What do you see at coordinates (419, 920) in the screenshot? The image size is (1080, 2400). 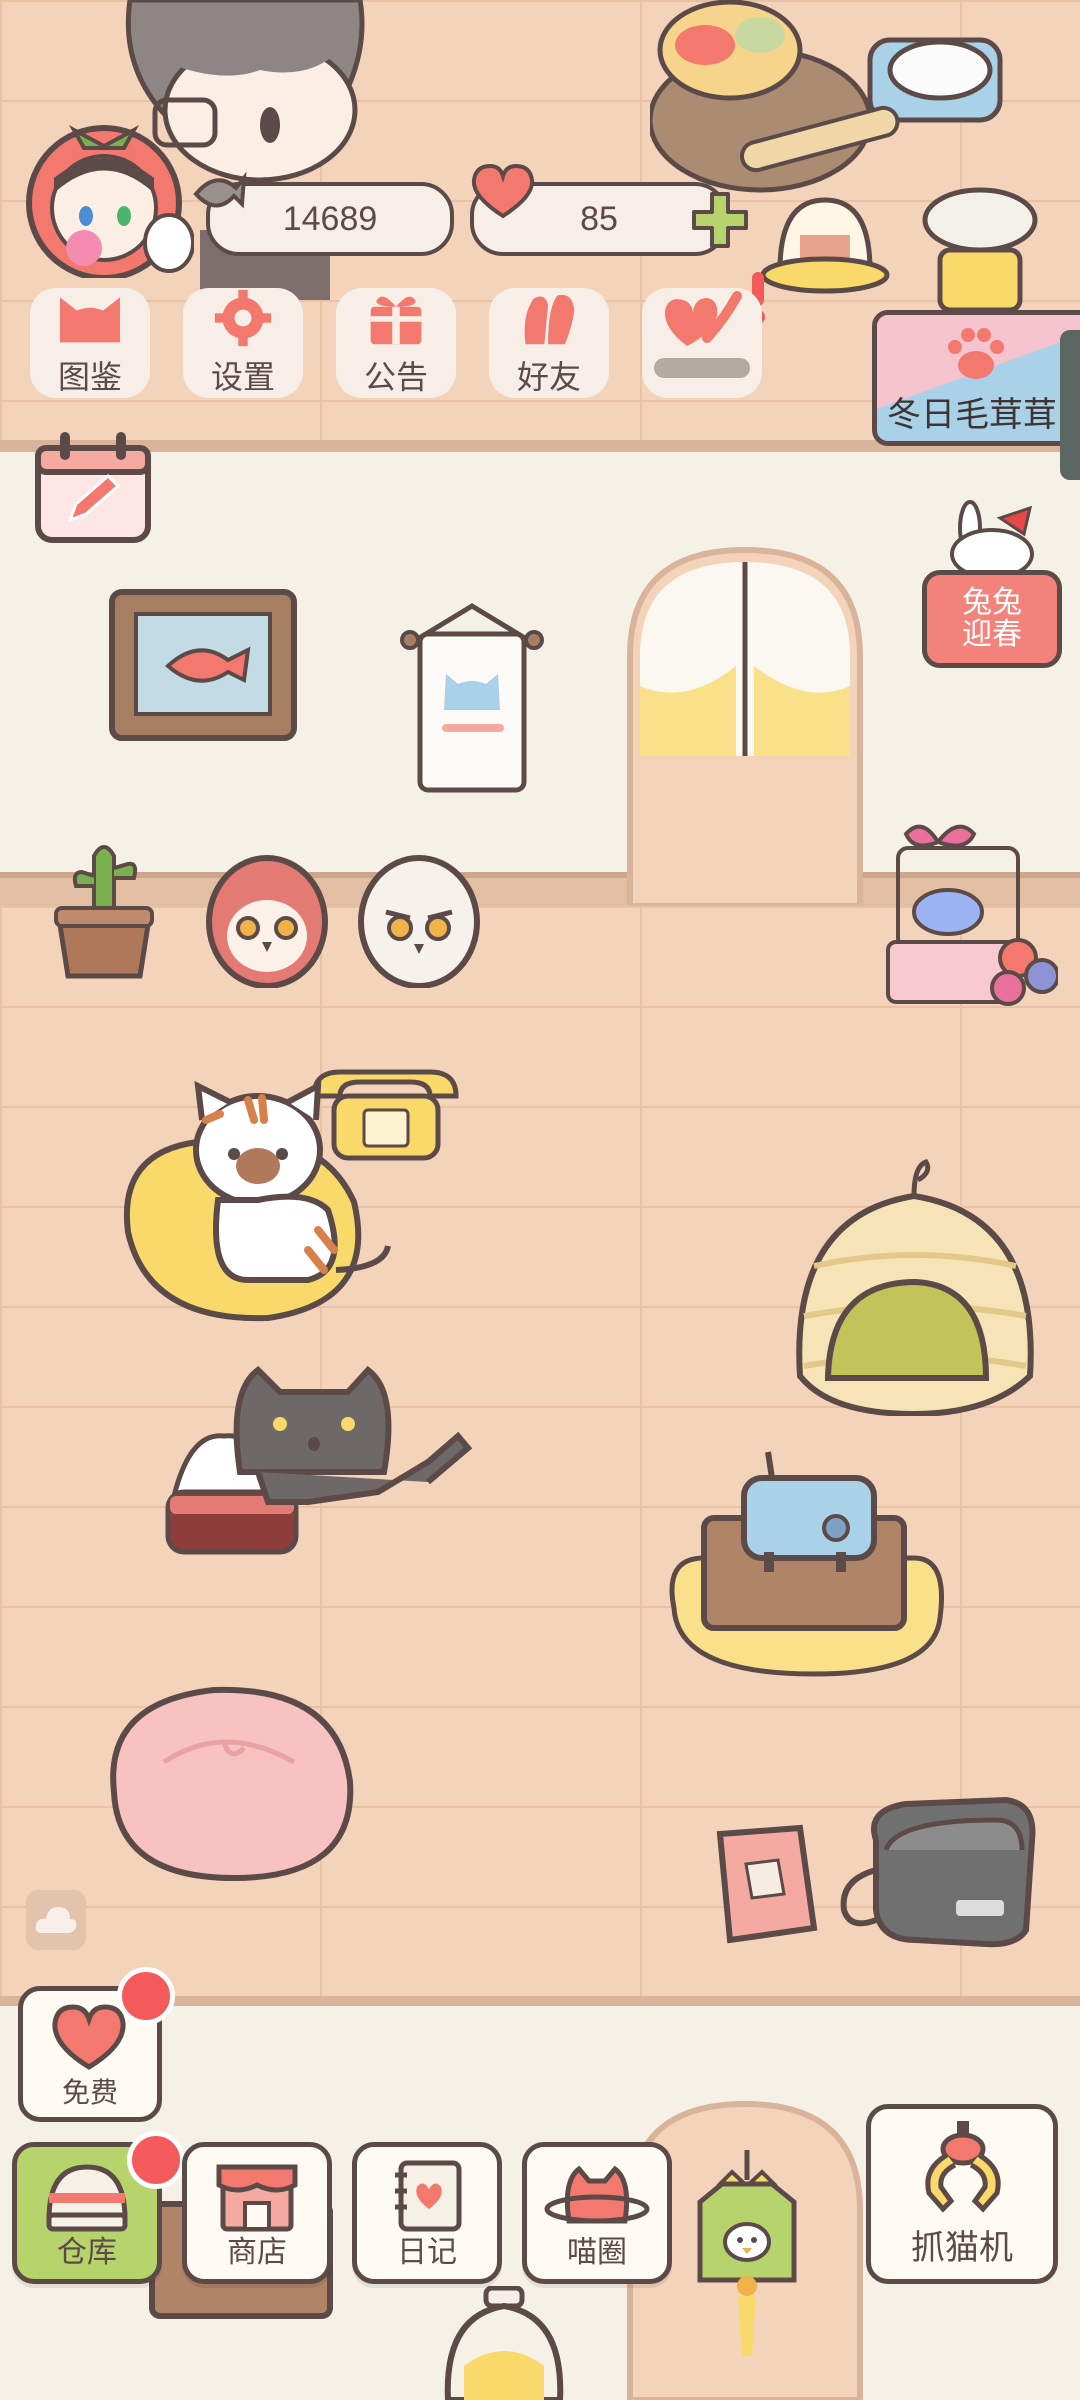 I see `white-owl-daruma` at bounding box center [419, 920].